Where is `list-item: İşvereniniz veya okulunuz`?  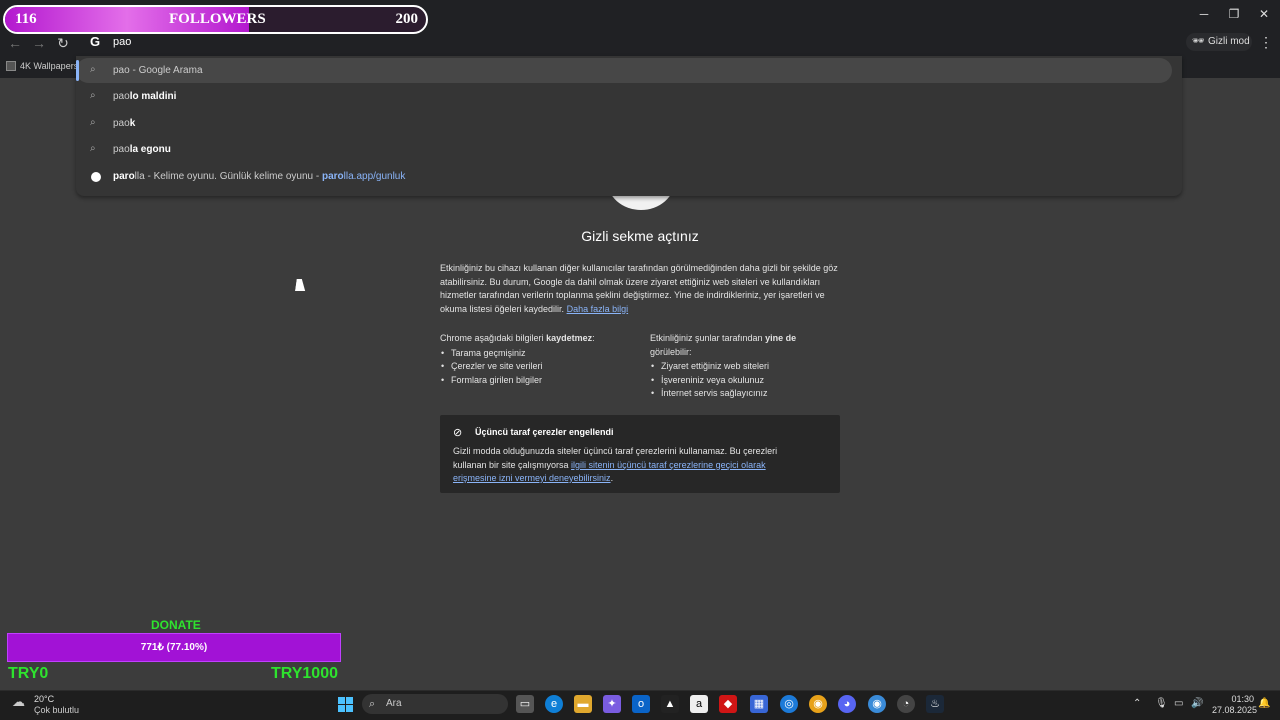 list-item: İşvereniniz veya okulunuz is located at coordinates (745, 381).